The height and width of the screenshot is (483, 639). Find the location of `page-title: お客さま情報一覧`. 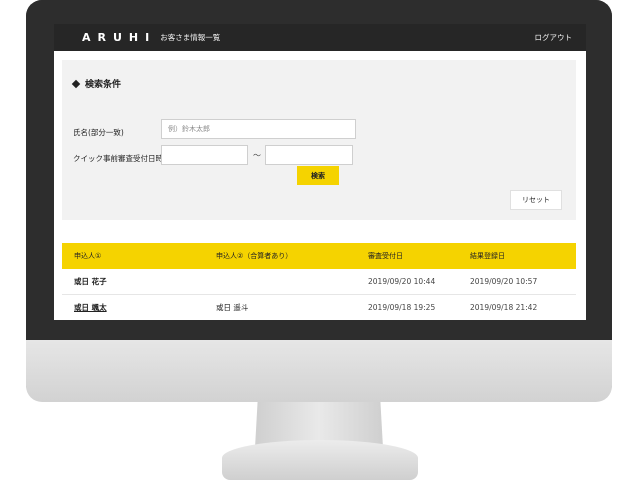

page-title: お客さま情報一覧 is located at coordinates (190, 37).